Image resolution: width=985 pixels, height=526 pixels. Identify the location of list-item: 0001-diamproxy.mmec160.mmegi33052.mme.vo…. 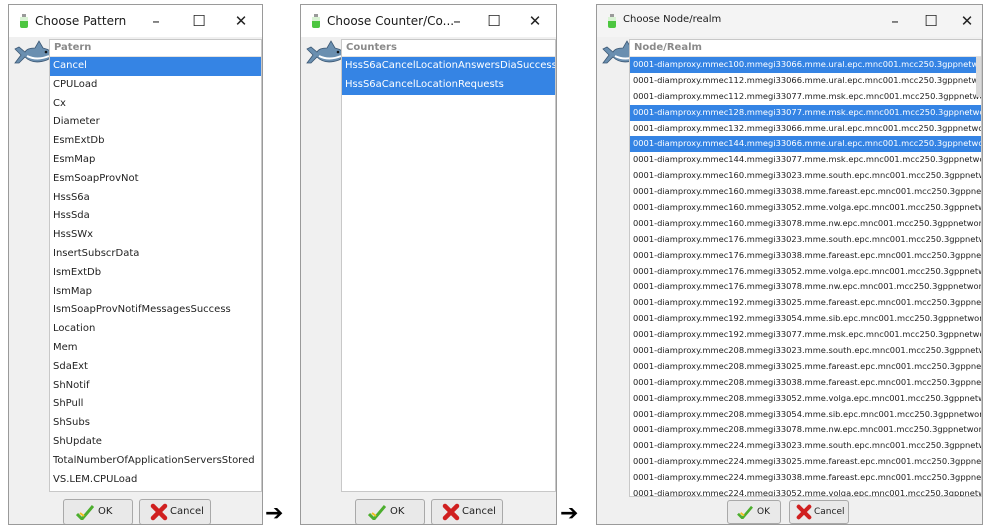
(805, 208).